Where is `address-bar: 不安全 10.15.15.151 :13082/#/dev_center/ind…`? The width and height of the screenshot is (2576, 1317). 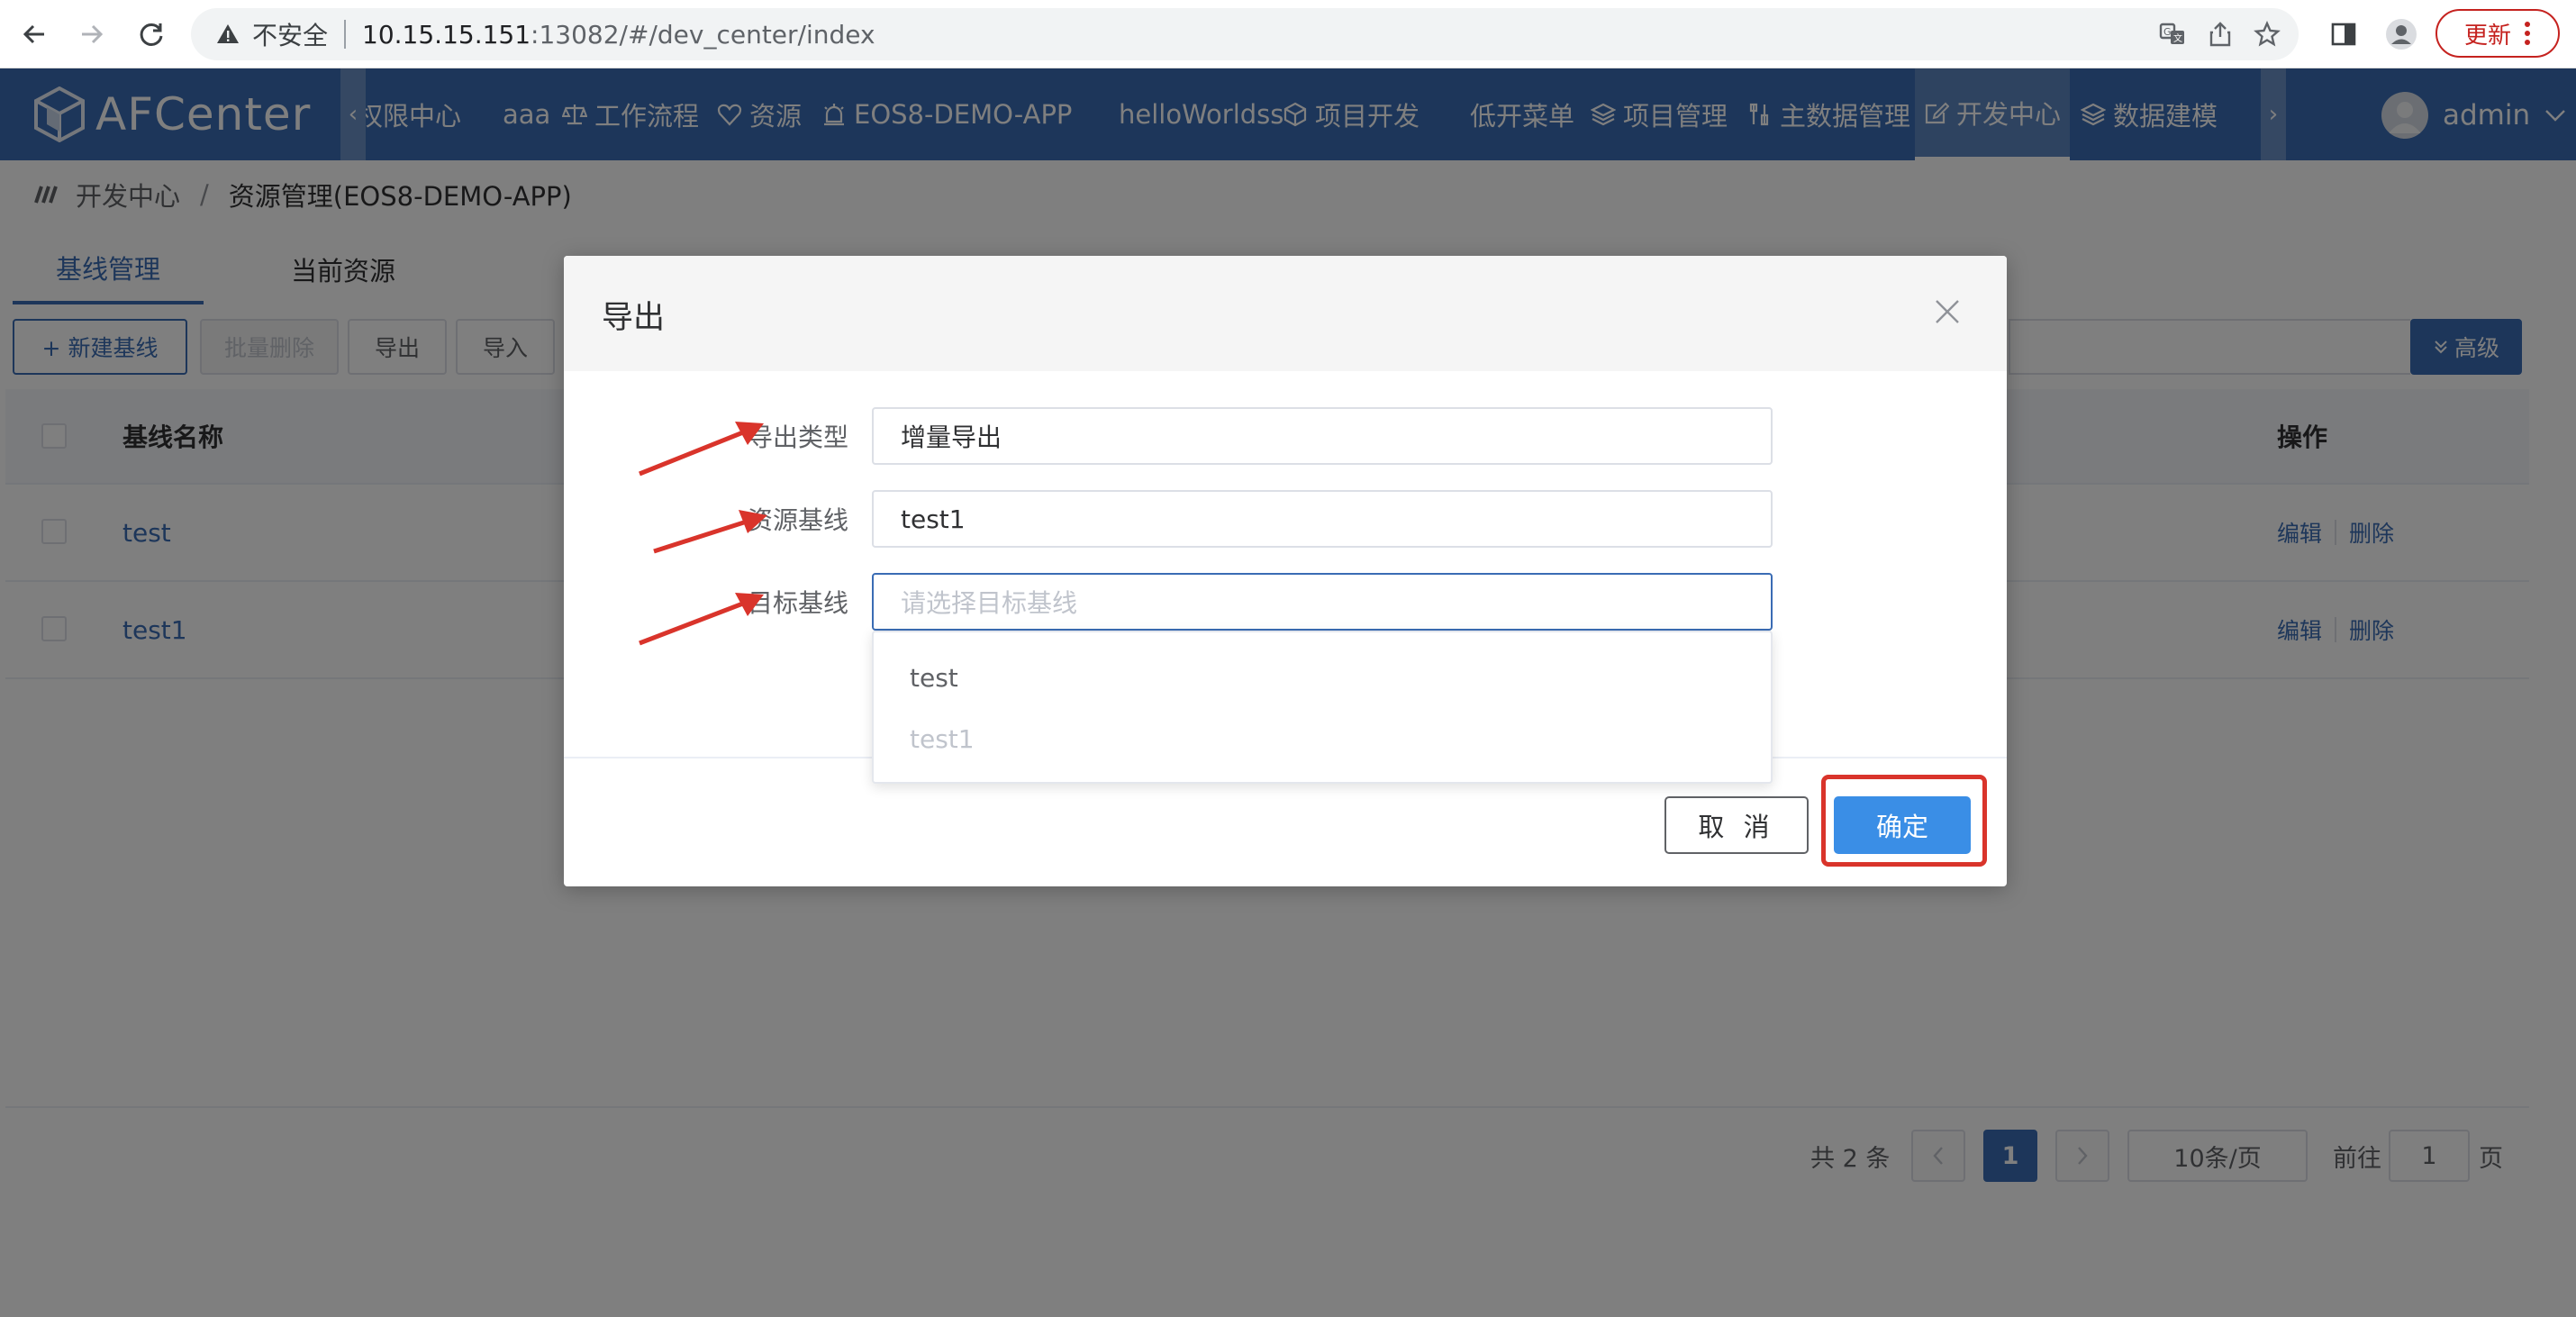
address-bar: 不安全 10.15.15.151 :13082/#/dev_center/ind… is located at coordinates (1245, 34).